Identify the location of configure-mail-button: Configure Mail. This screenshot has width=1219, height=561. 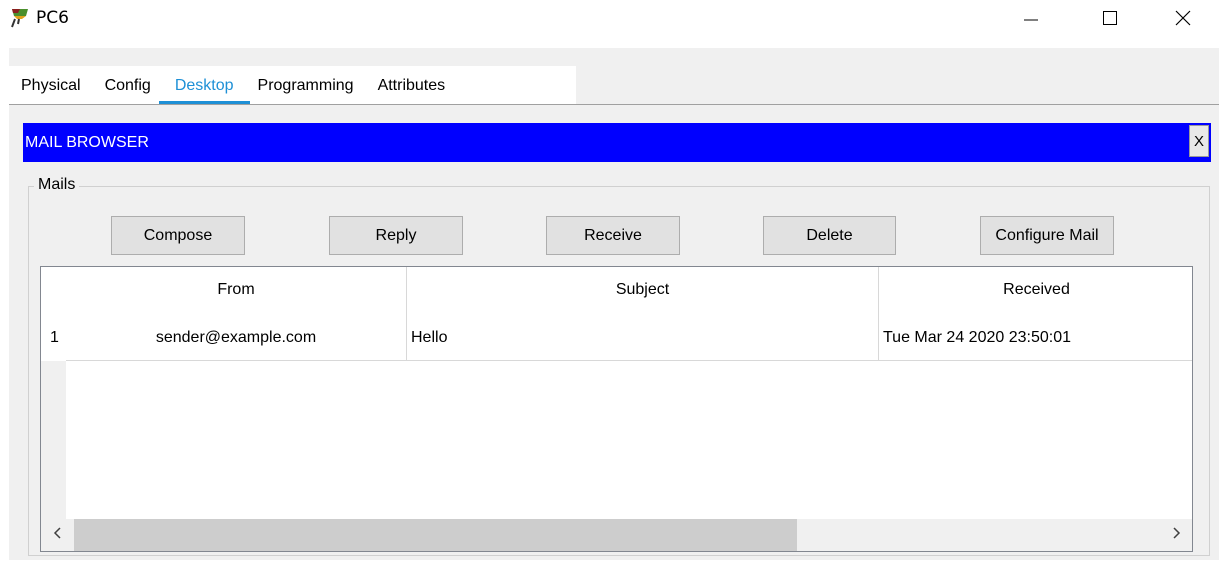
(1047, 235).